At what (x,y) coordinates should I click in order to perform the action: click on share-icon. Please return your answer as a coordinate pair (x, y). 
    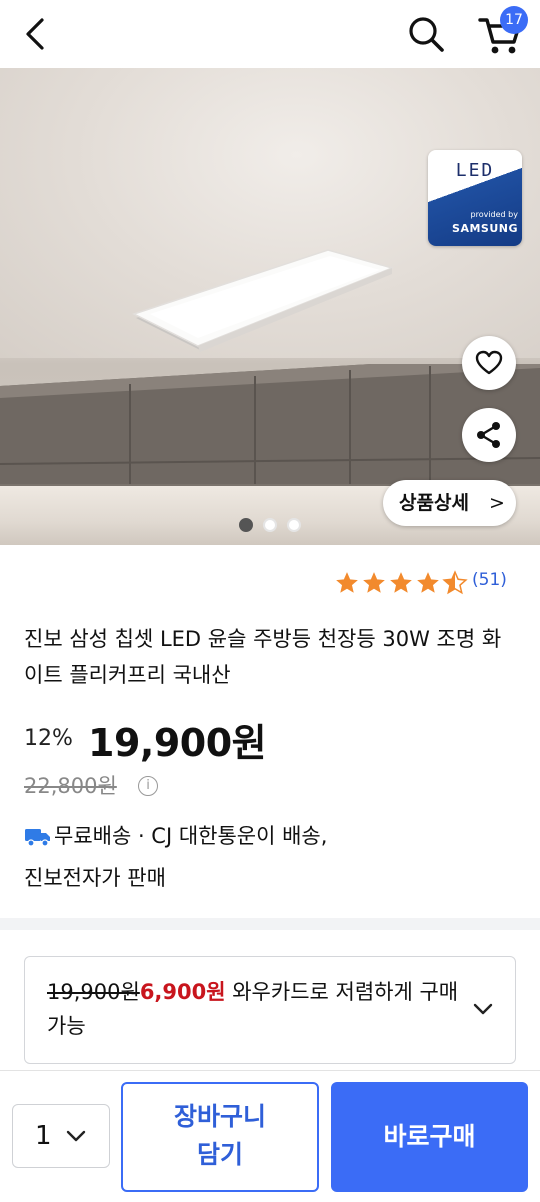
    Looking at the image, I should click on (488, 435).